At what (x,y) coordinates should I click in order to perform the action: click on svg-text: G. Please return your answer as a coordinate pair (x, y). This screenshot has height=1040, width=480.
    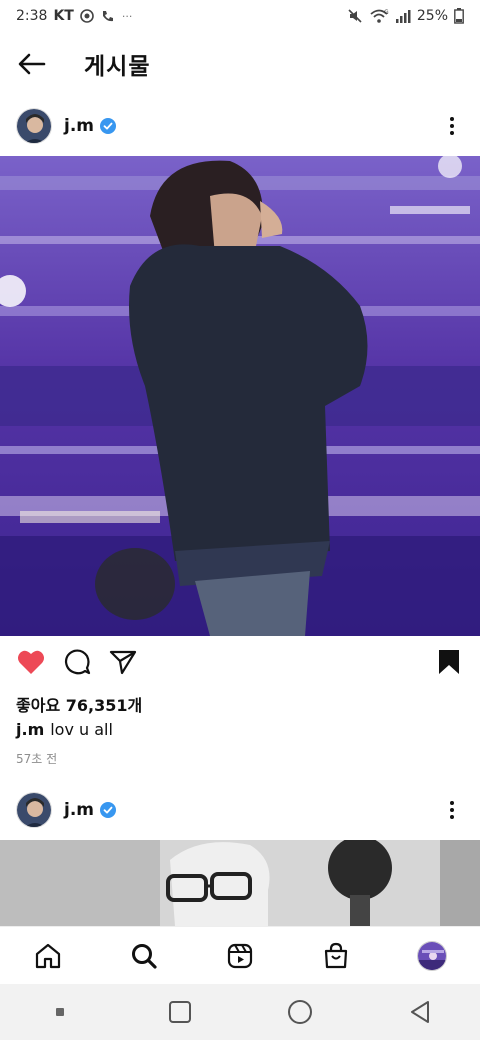
    Looking at the image, I should click on (386, 12).